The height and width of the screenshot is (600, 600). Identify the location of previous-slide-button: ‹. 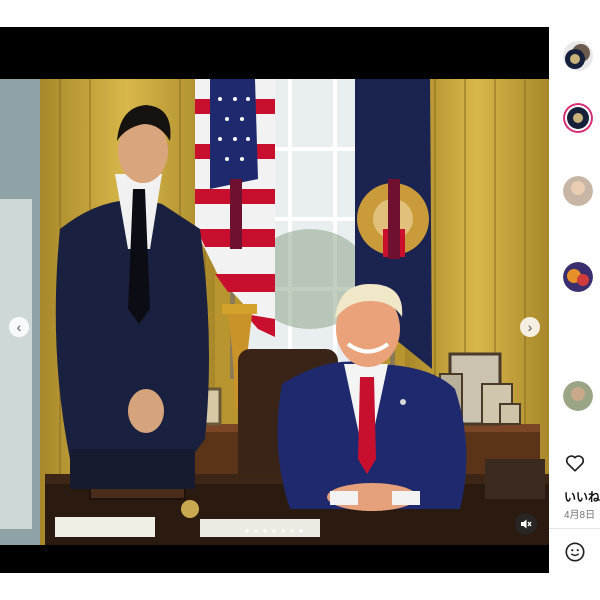
(19, 327).